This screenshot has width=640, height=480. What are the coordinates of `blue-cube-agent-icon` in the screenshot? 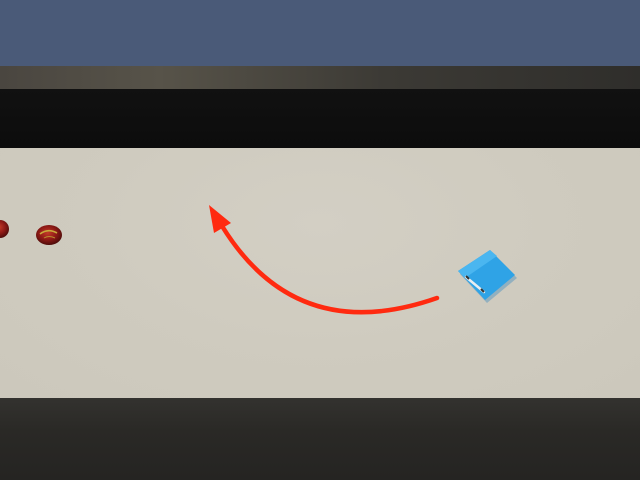 It's located at (487, 276).